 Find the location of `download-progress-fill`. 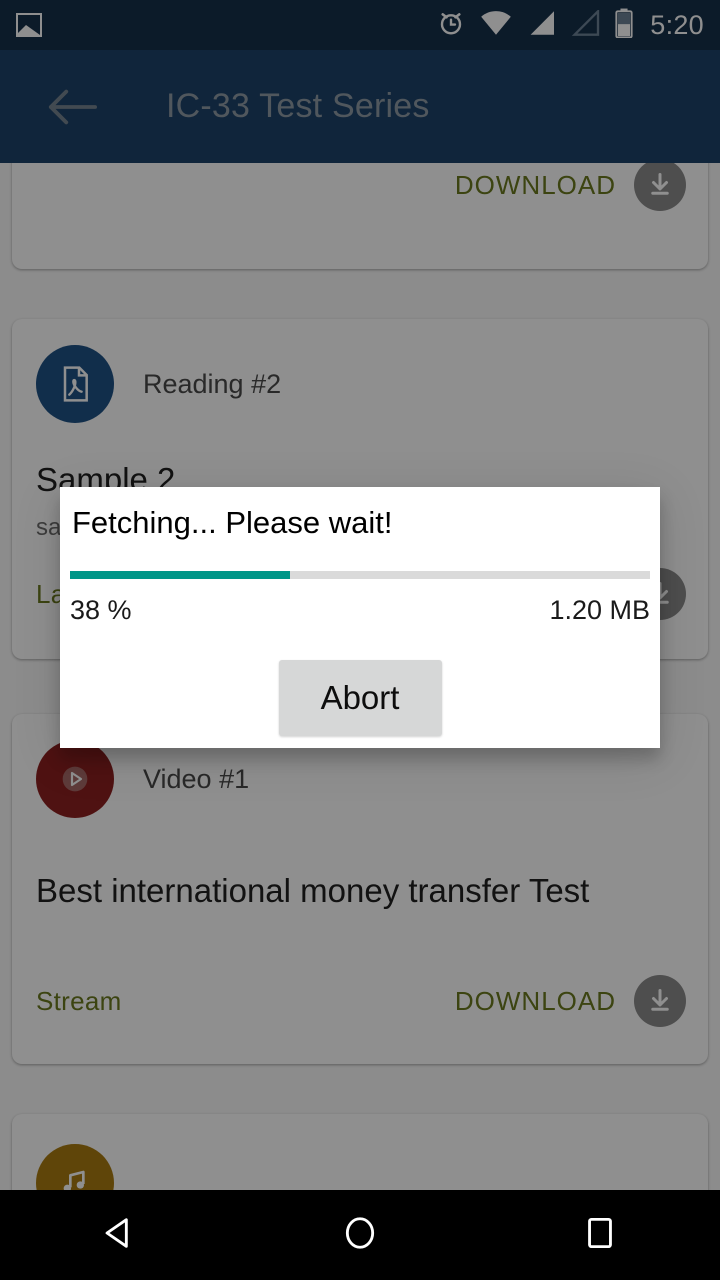

download-progress-fill is located at coordinates (180, 575).